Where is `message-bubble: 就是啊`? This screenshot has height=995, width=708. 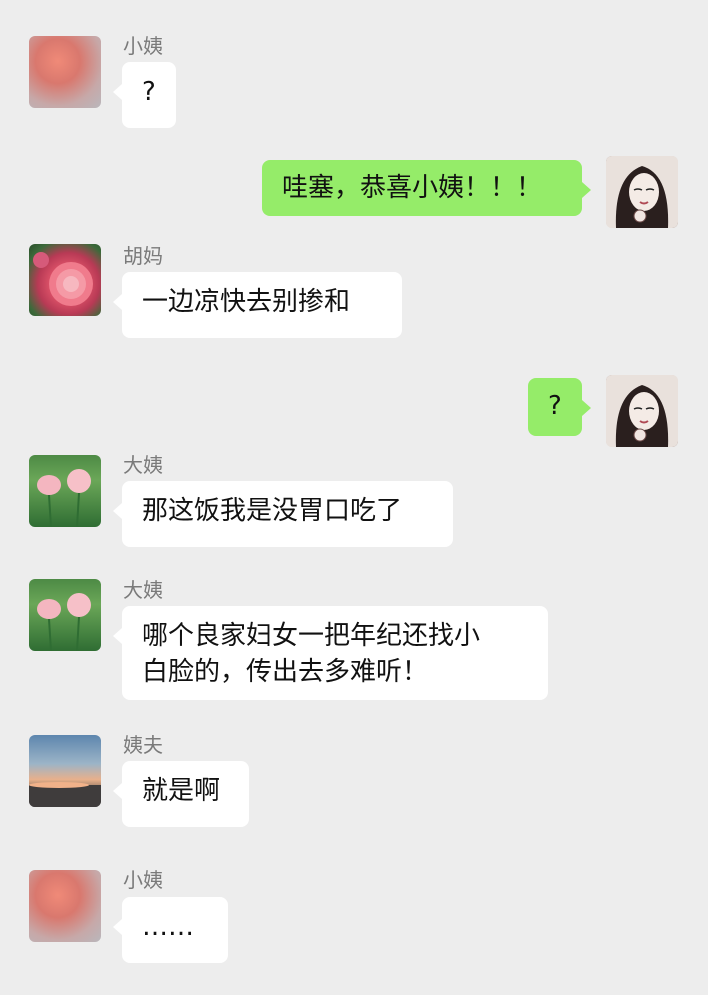
message-bubble: 就是啊 is located at coordinates (181, 794).